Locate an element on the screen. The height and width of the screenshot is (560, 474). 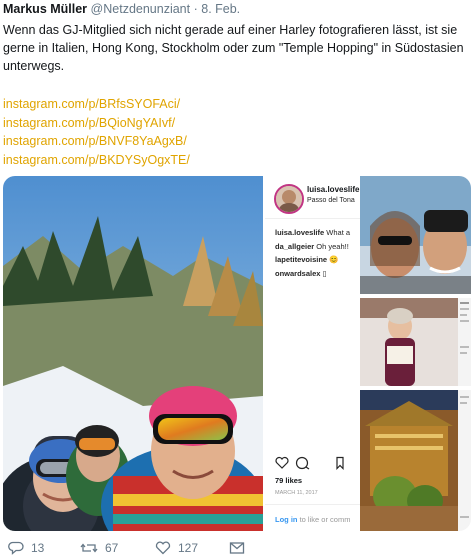
direct-message-button is located at coordinates (237, 548).